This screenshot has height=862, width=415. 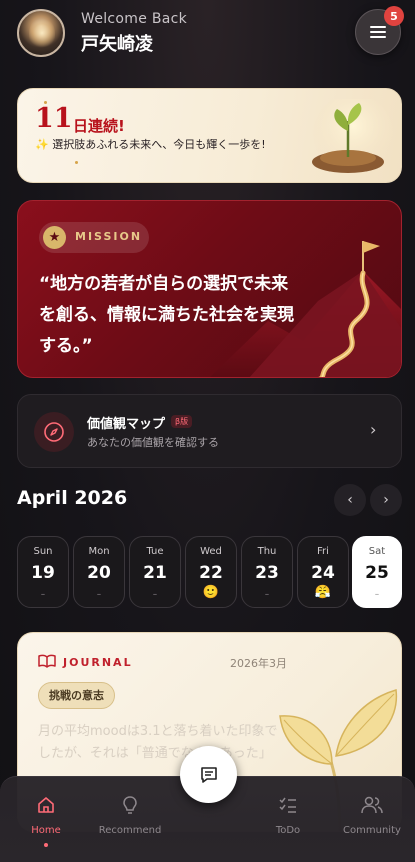 I want to click on day-date: 25, so click(x=377, y=573).